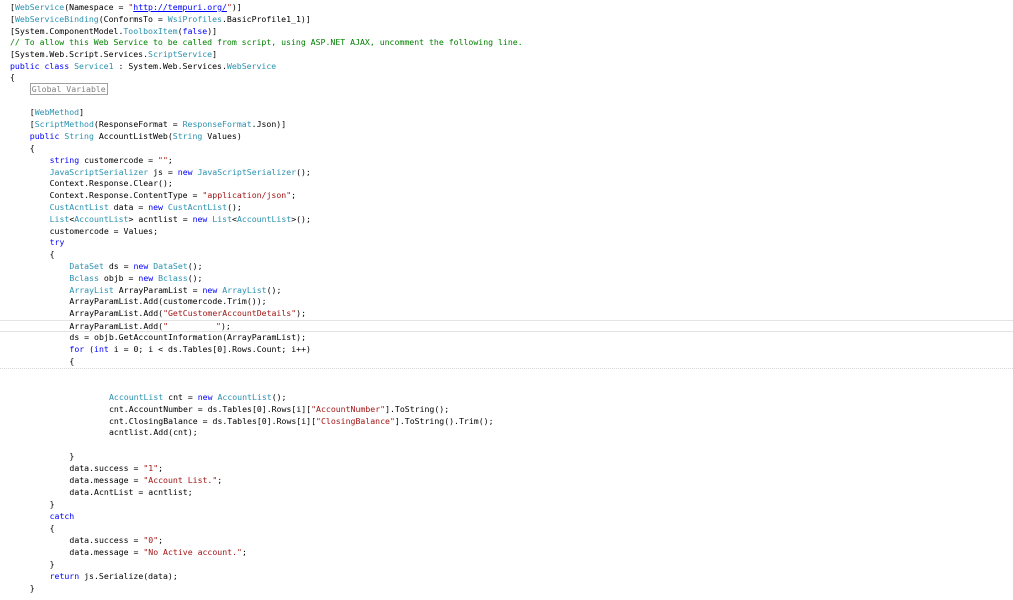 This screenshot has height=600, width=1013. Describe the element at coordinates (135, 278) in the screenshot. I see `code-line-content: Bclass objb = new Bclass();` at that location.